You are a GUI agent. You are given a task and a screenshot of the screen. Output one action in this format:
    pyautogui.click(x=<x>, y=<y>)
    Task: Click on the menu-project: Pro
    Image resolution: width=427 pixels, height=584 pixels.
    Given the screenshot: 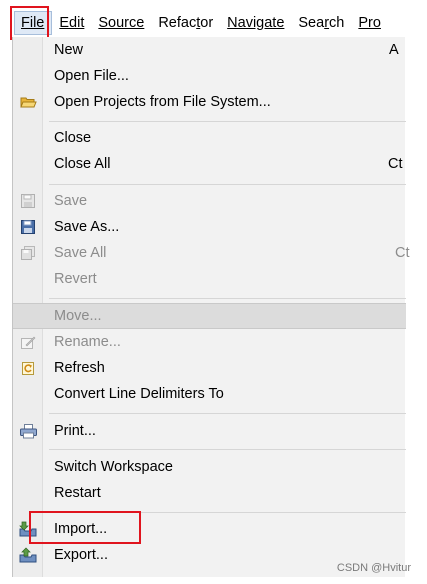 What is the action you would take?
    pyautogui.click(x=369, y=22)
    